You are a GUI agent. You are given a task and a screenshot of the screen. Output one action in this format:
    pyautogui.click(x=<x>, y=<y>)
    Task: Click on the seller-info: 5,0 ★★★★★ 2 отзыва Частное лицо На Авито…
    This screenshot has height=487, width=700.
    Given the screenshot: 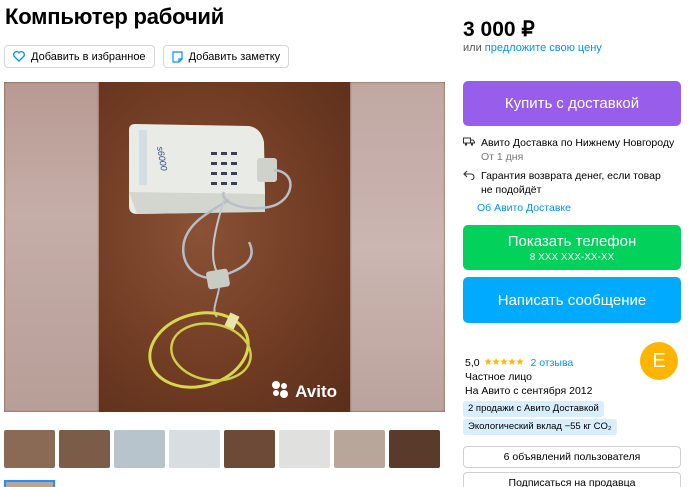 What is the action you would take?
    pyautogui.click(x=528, y=377)
    